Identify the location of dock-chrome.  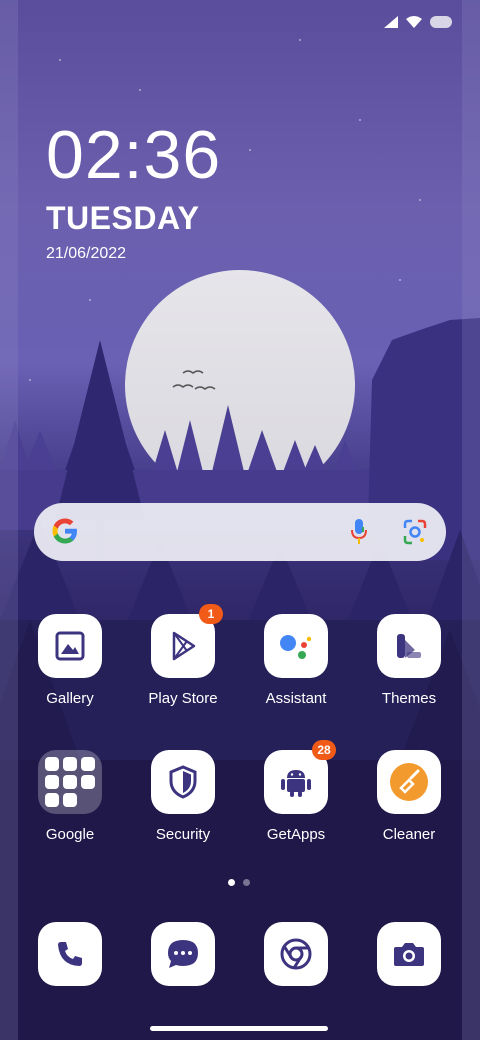
(296, 954).